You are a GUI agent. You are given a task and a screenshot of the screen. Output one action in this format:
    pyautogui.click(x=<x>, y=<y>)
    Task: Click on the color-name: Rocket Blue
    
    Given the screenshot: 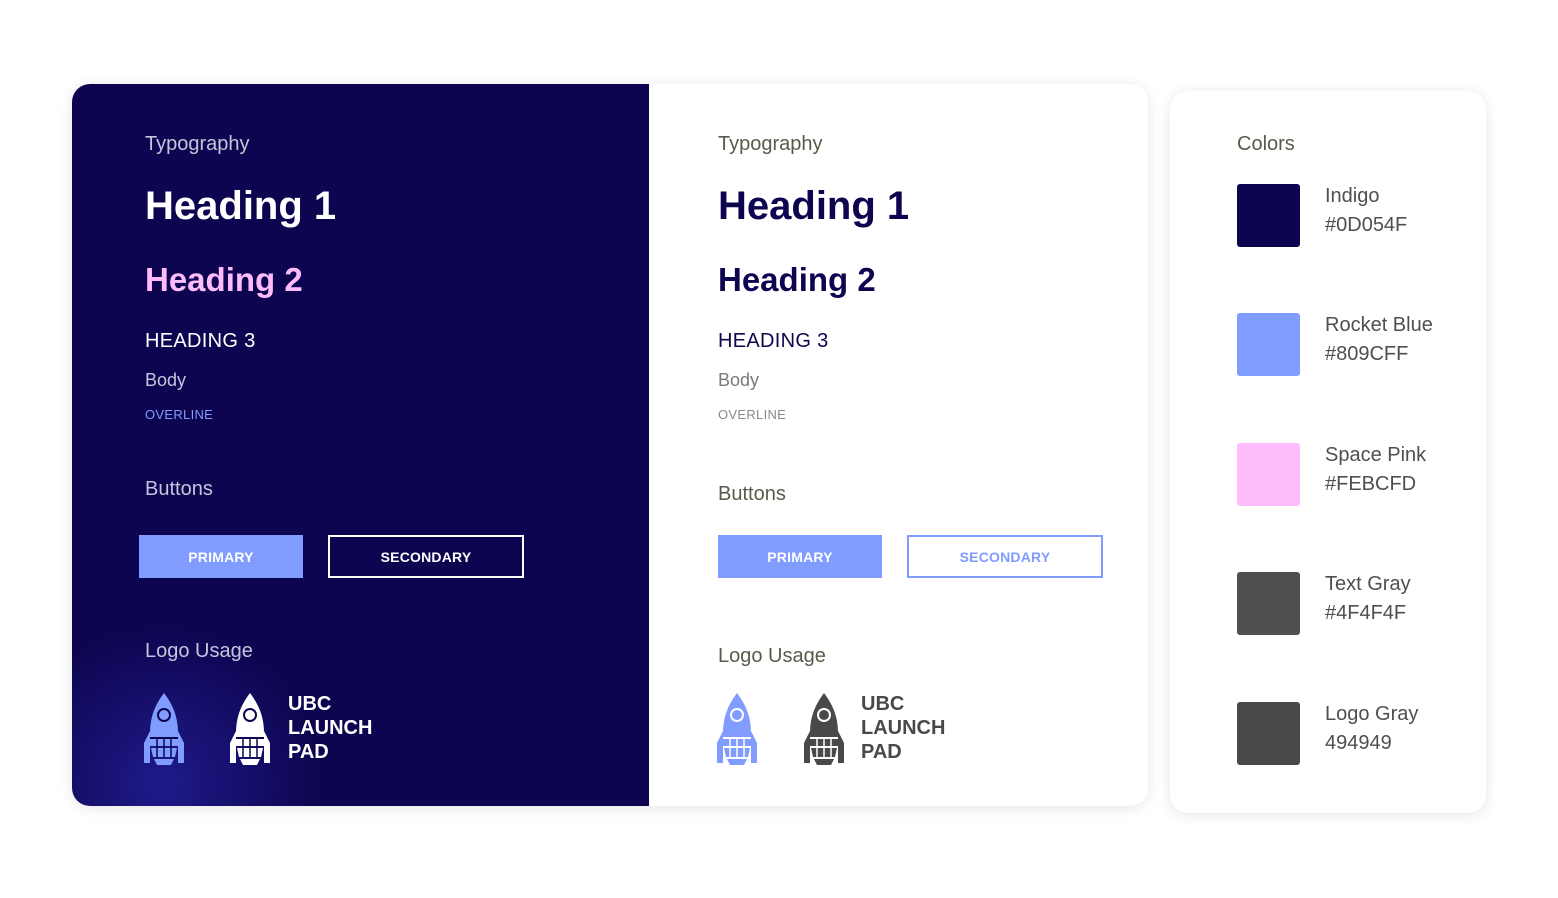 What is the action you would take?
    pyautogui.click(x=1379, y=325)
    